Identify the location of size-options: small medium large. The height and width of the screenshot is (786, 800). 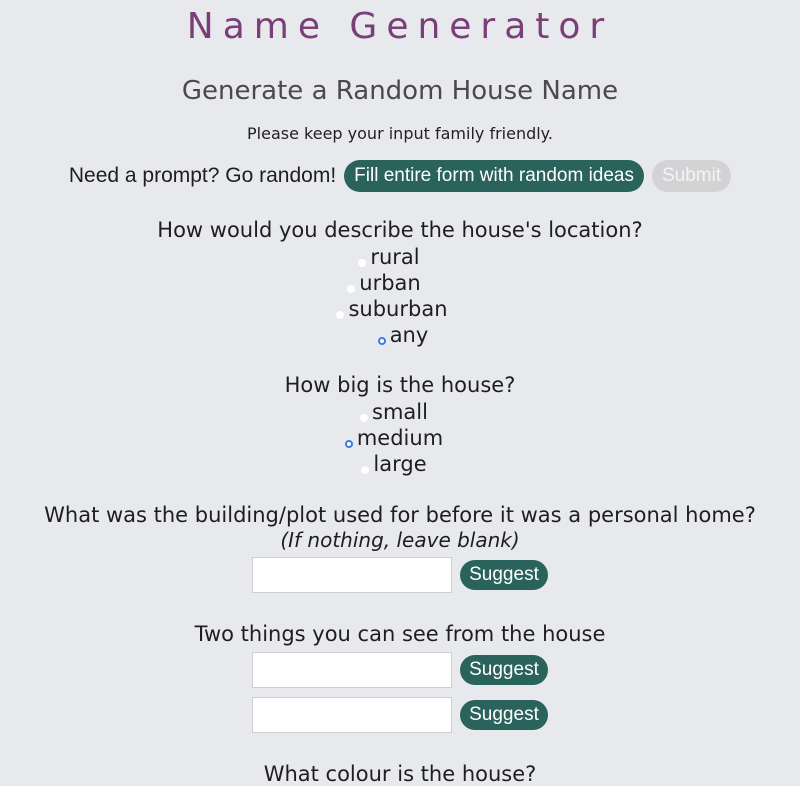
(400, 437).